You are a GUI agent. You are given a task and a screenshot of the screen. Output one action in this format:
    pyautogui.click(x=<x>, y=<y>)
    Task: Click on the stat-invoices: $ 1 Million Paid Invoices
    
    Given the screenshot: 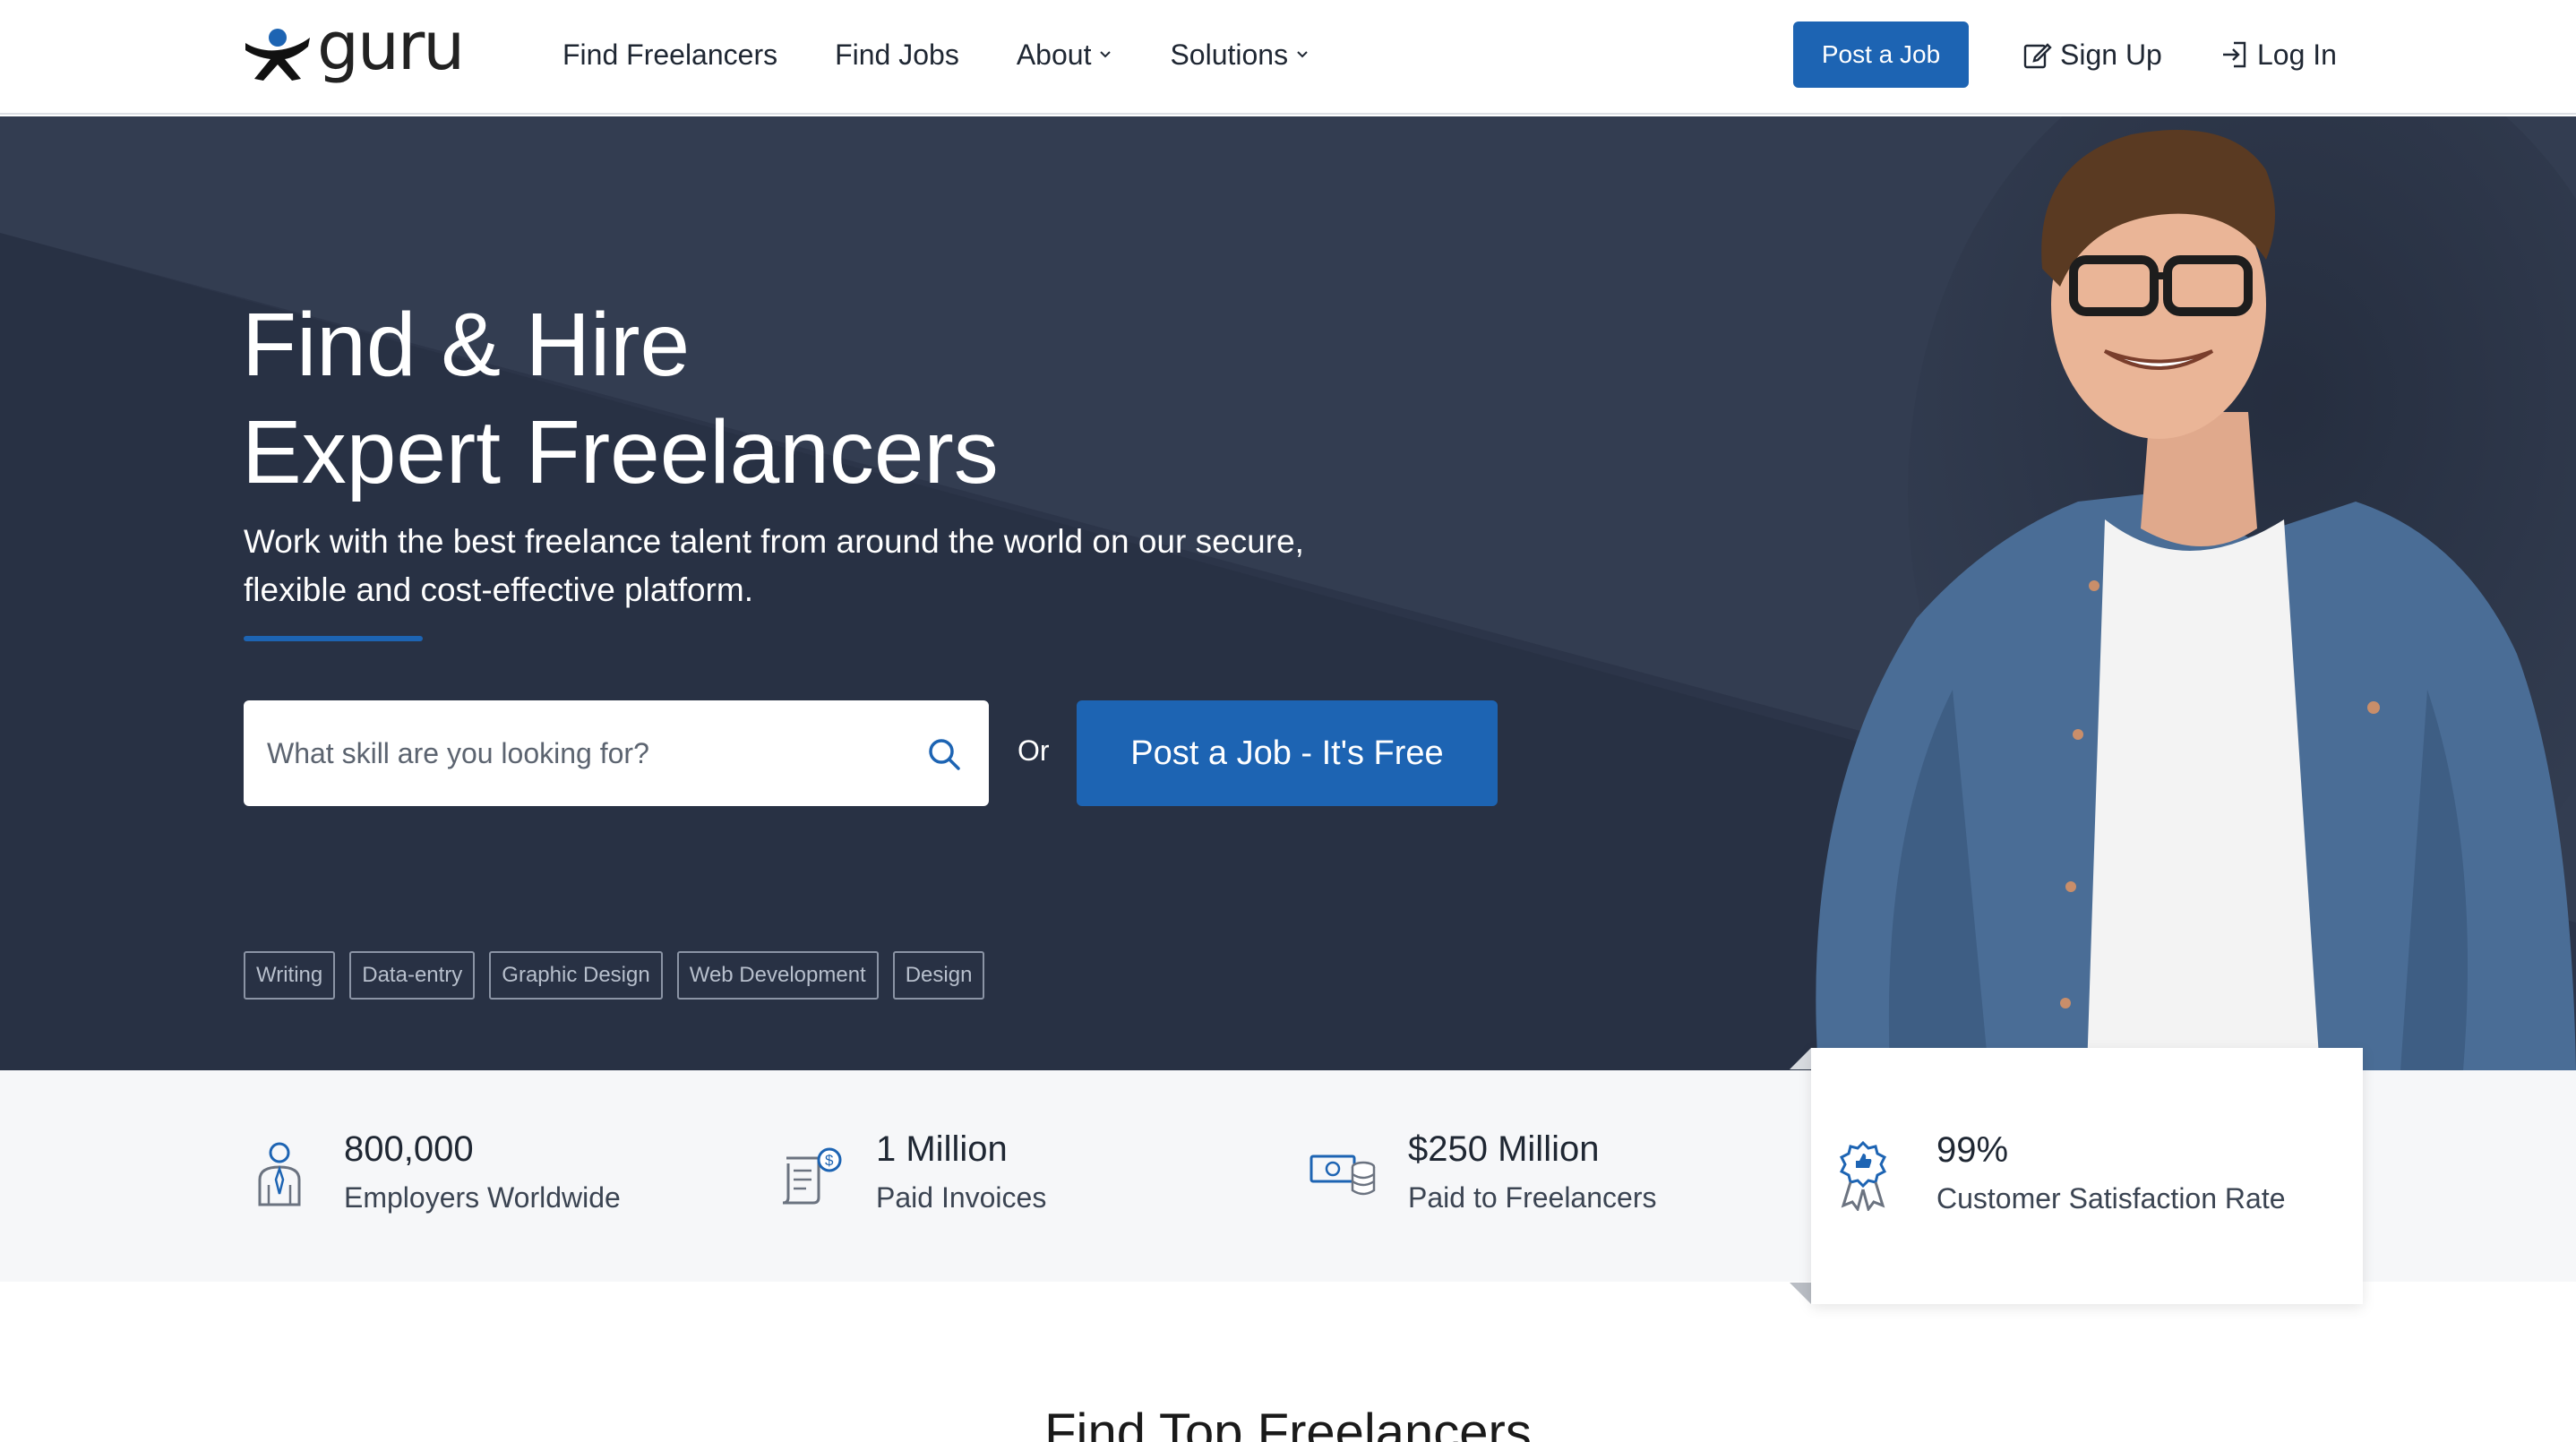 What is the action you would take?
    pyautogui.click(x=1012, y=1176)
    